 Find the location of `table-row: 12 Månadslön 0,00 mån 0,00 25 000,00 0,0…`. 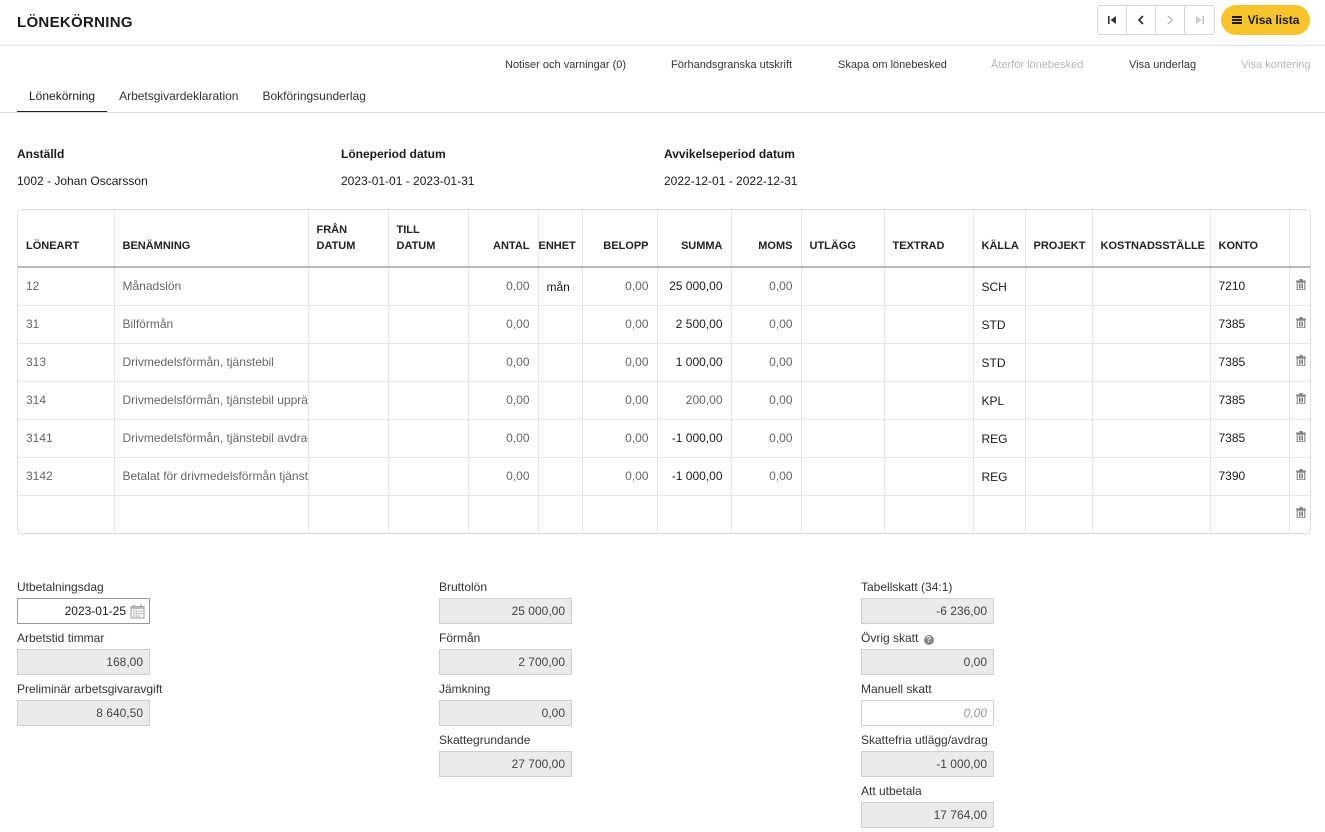

table-row: 12 Månadslön 0,00 mån 0,00 25 000,00 0,0… is located at coordinates (664, 286).